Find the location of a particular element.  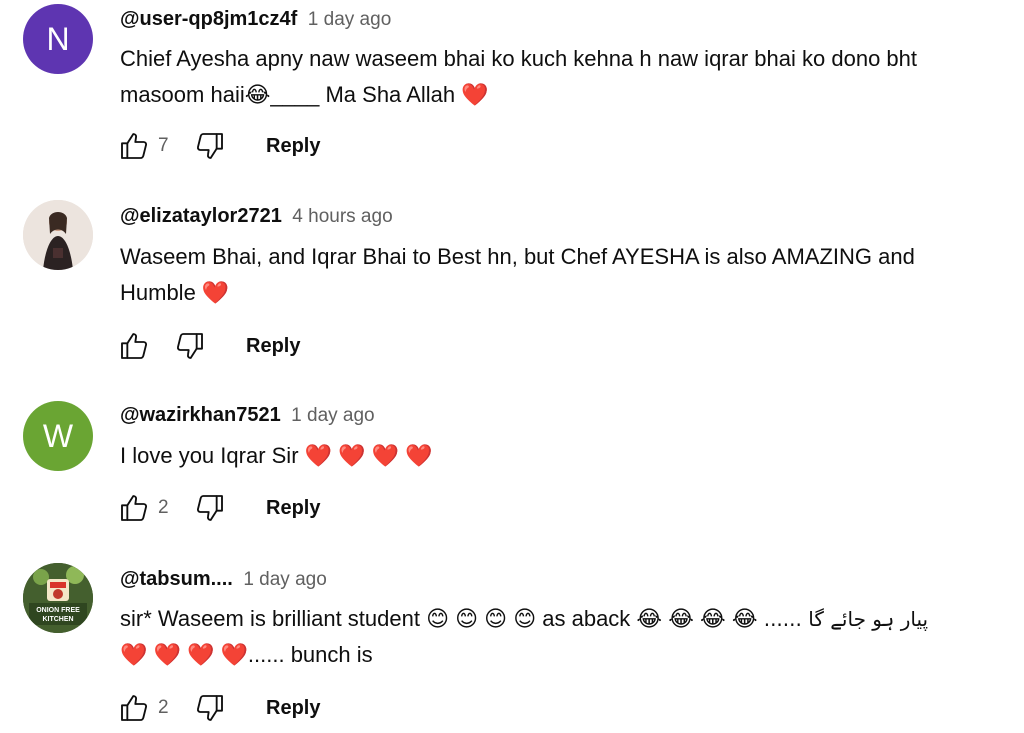

avatar is located at coordinates (58, 235).